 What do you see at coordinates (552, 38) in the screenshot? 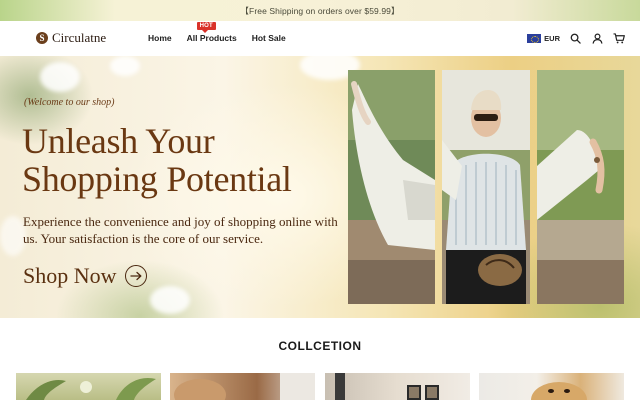
I see `currency-code: EUR` at bounding box center [552, 38].